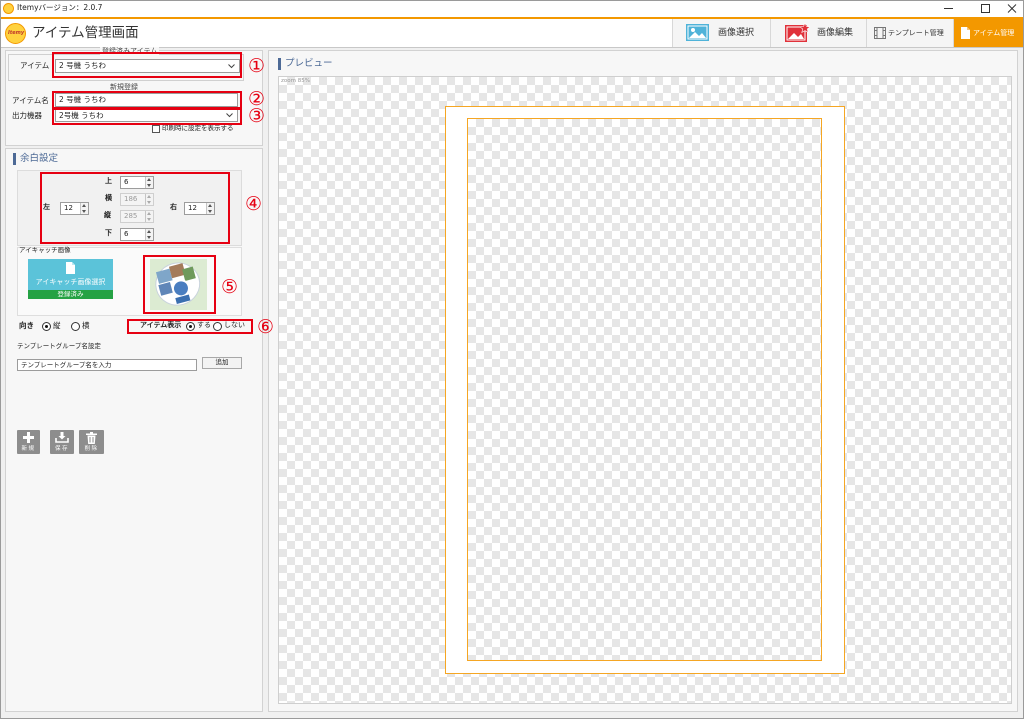  Describe the element at coordinates (257, 66) in the screenshot. I see `annotation-number-1: ①` at that location.